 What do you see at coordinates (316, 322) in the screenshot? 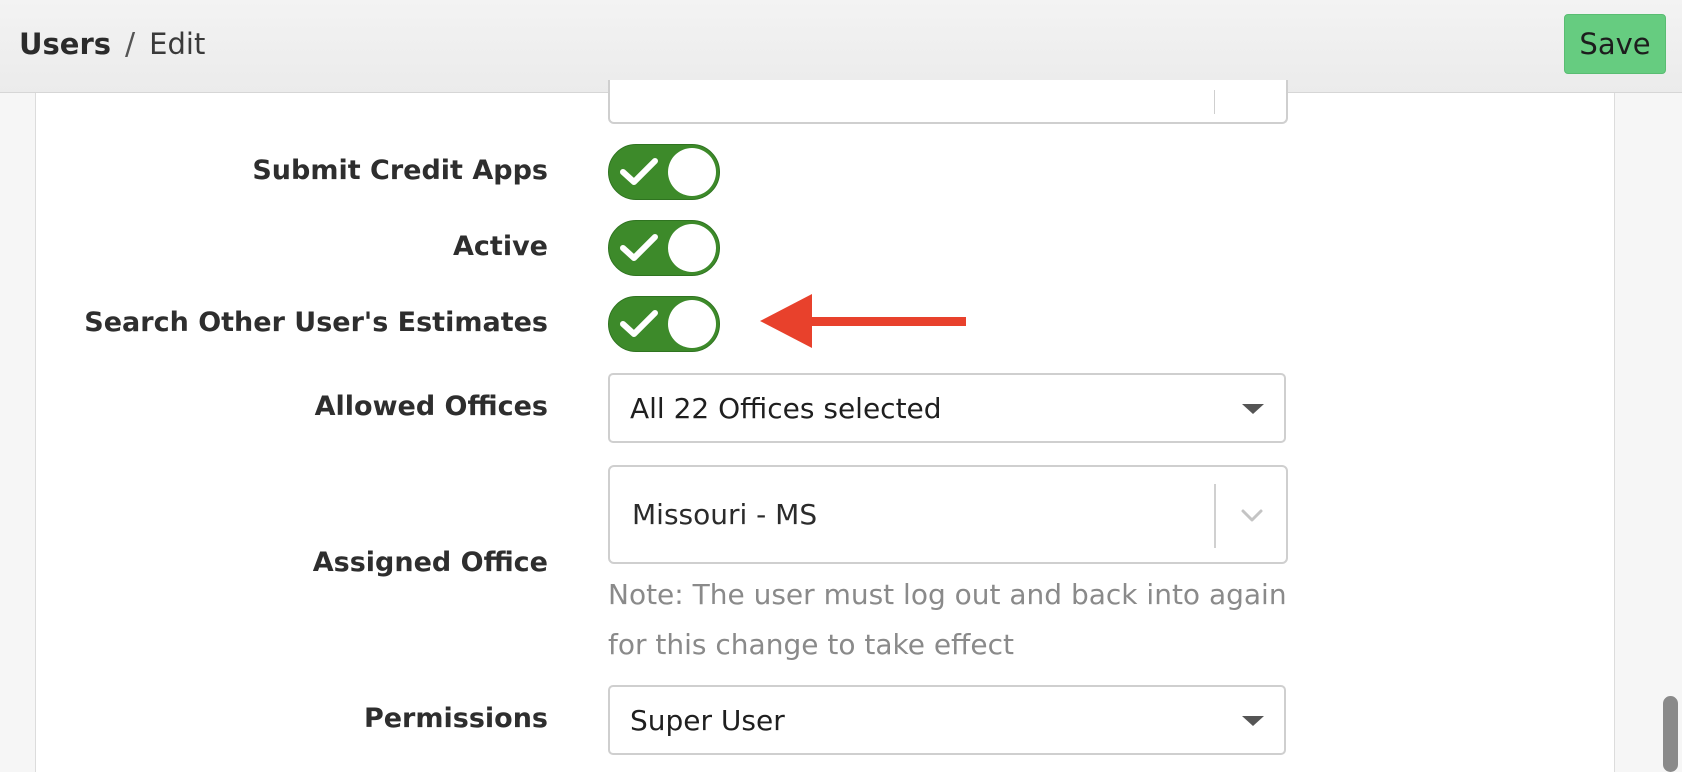
I see `search-other-estimates-label: Search Other User's Estimates` at bounding box center [316, 322].